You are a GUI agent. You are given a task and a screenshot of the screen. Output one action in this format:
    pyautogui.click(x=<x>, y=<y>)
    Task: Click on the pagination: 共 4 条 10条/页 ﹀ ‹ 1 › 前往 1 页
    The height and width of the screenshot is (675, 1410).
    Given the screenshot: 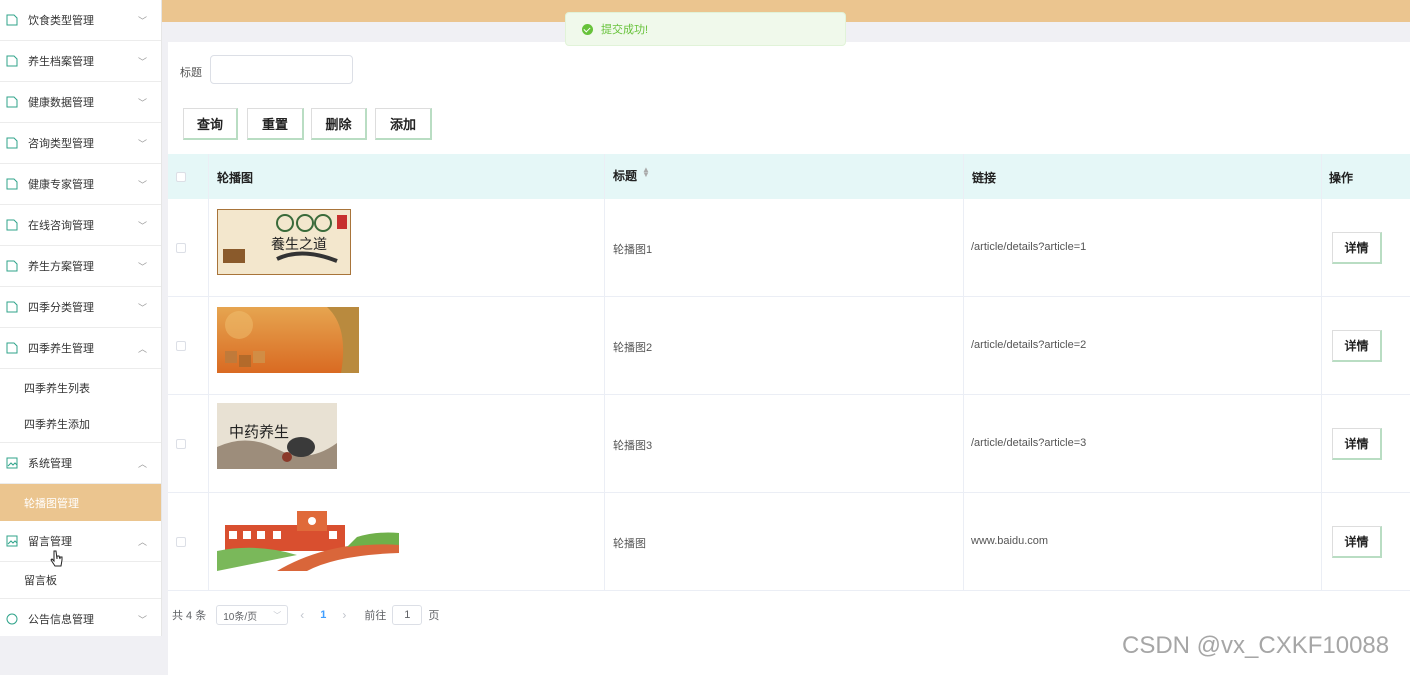 What is the action you would take?
    pyautogui.click(x=305, y=615)
    